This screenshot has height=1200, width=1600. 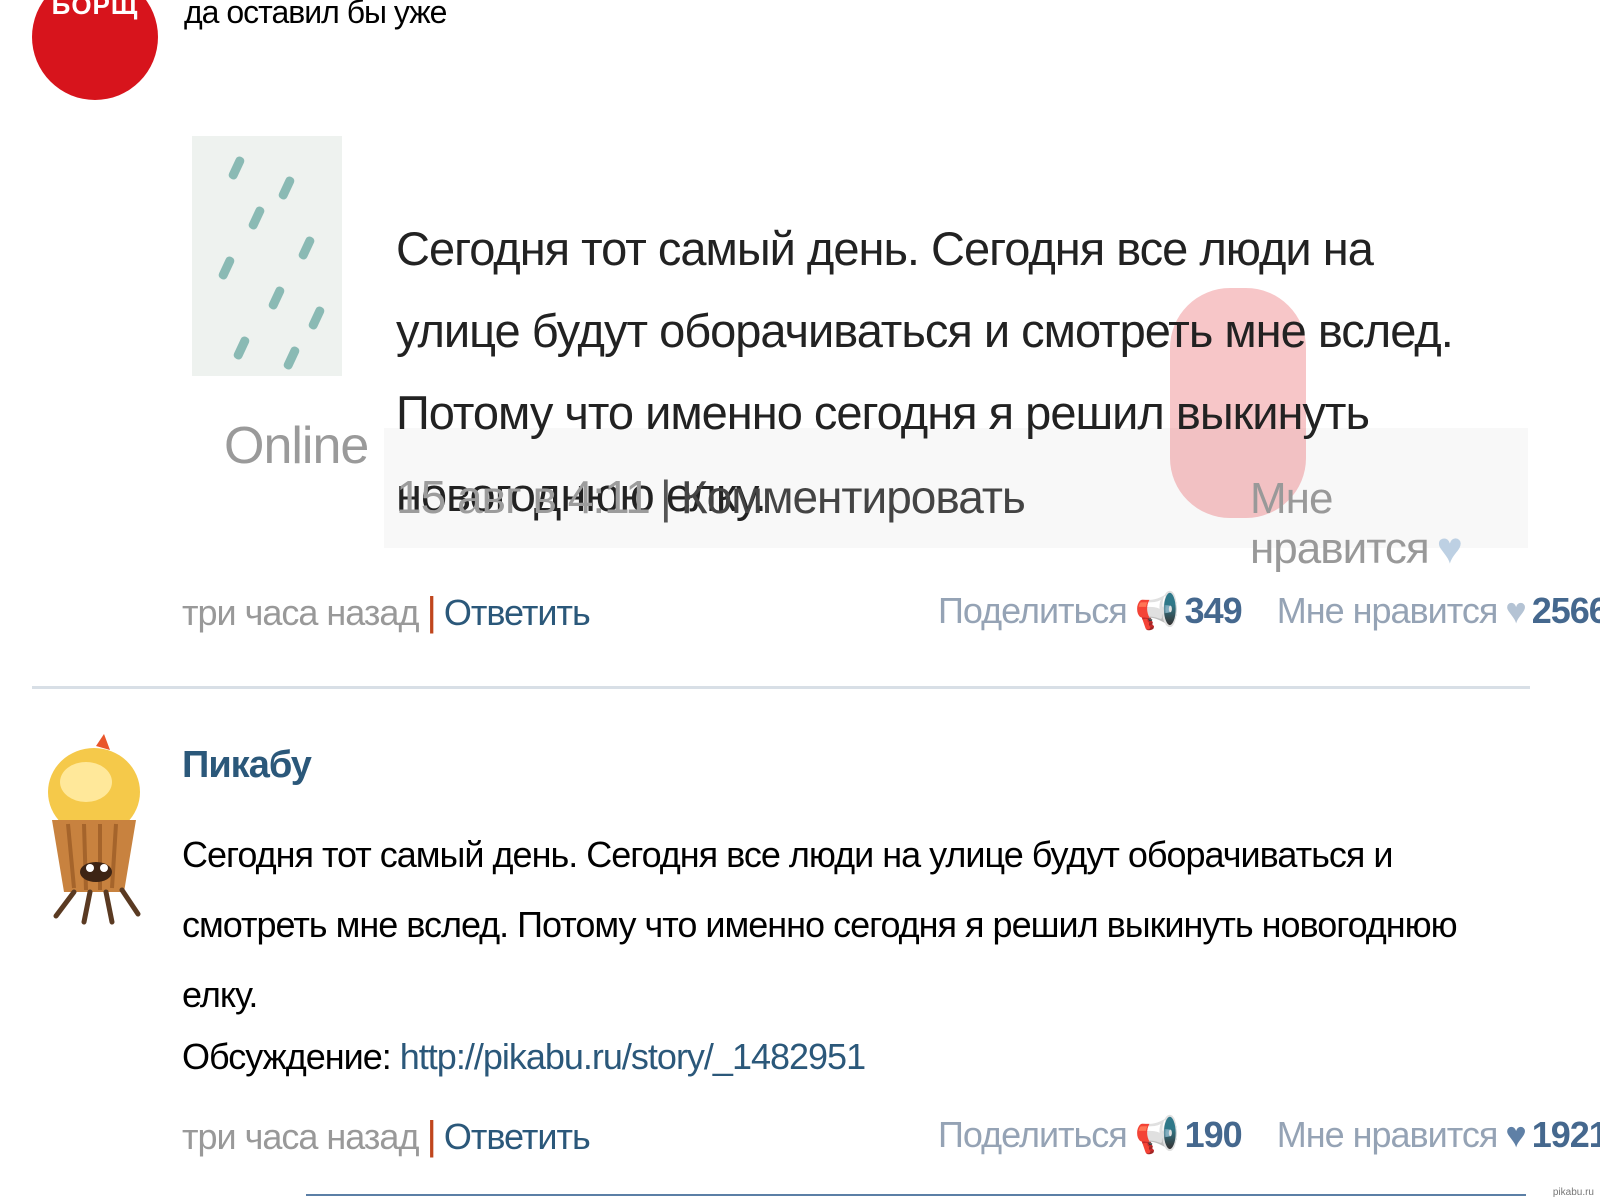 I want to click on post2-time: три часа назад, so click(x=300, y=1136).